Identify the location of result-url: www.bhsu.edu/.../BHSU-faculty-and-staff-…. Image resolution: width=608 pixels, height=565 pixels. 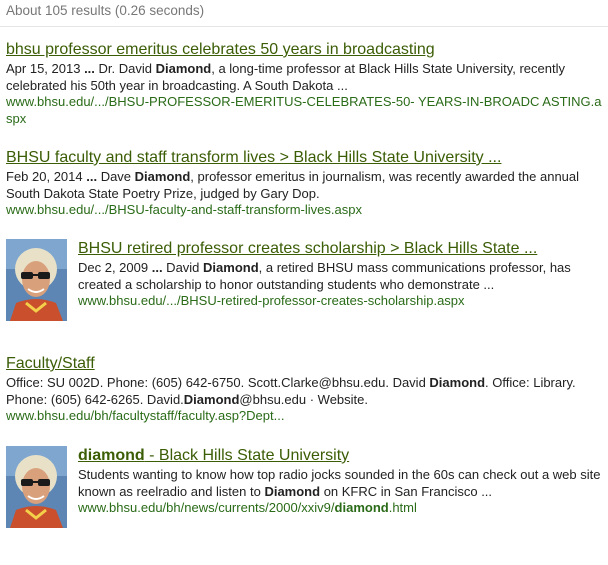
(304, 210).